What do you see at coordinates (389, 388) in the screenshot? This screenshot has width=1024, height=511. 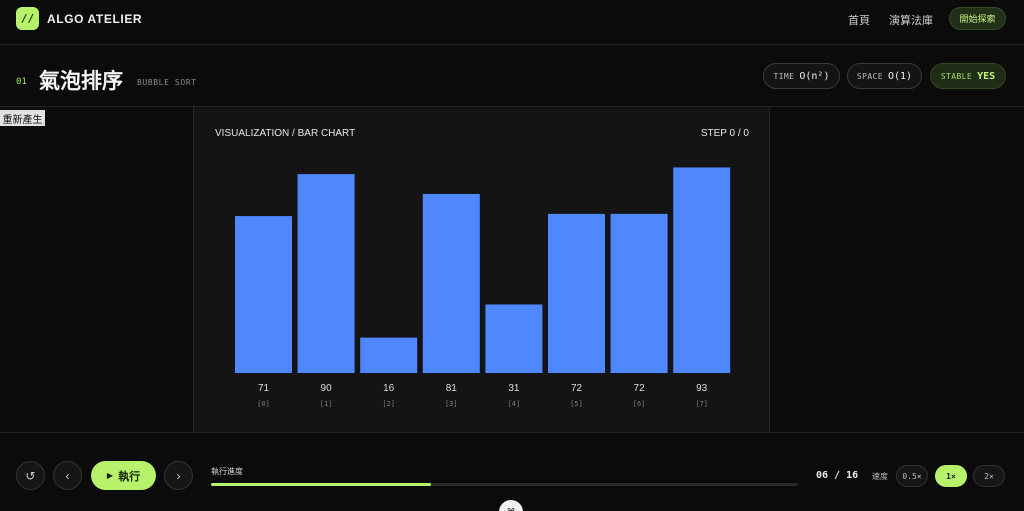 I see `bar-value-label: 16` at bounding box center [389, 388].